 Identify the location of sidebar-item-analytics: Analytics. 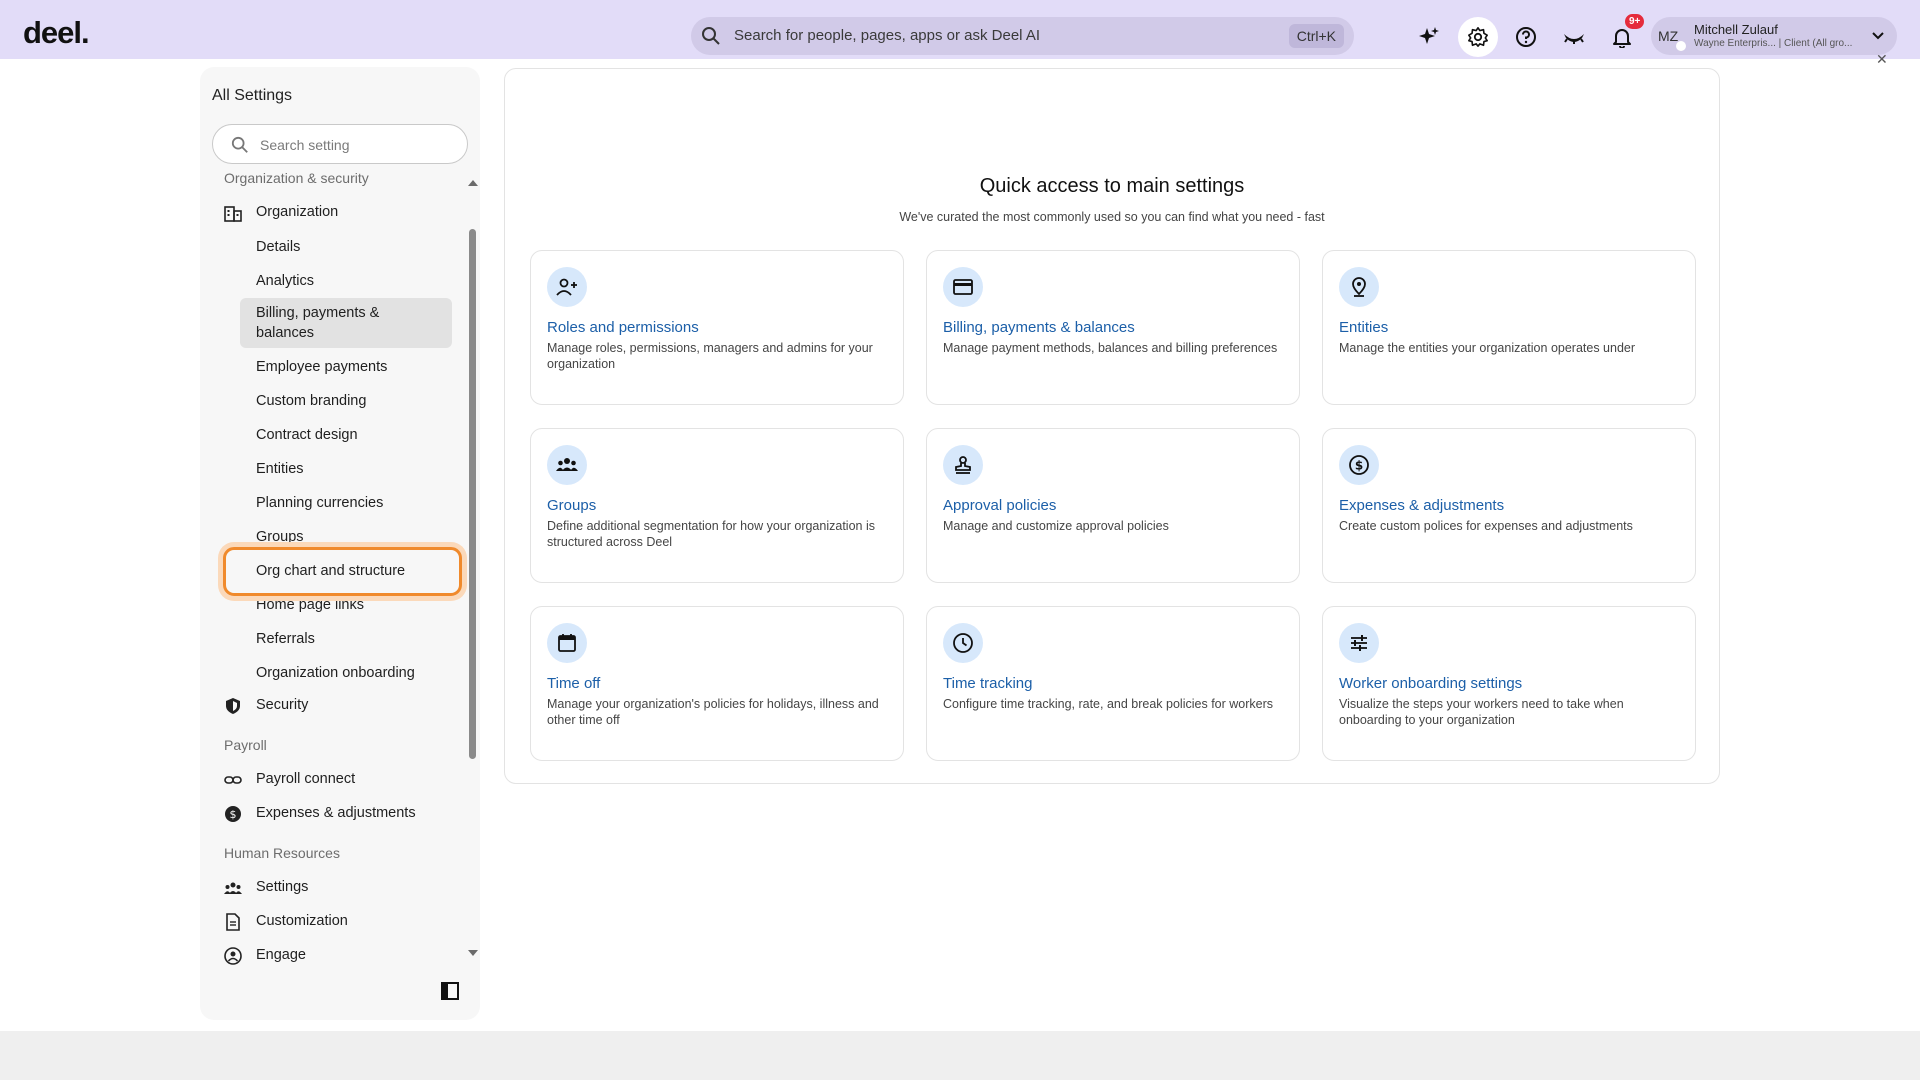
(346, 281).